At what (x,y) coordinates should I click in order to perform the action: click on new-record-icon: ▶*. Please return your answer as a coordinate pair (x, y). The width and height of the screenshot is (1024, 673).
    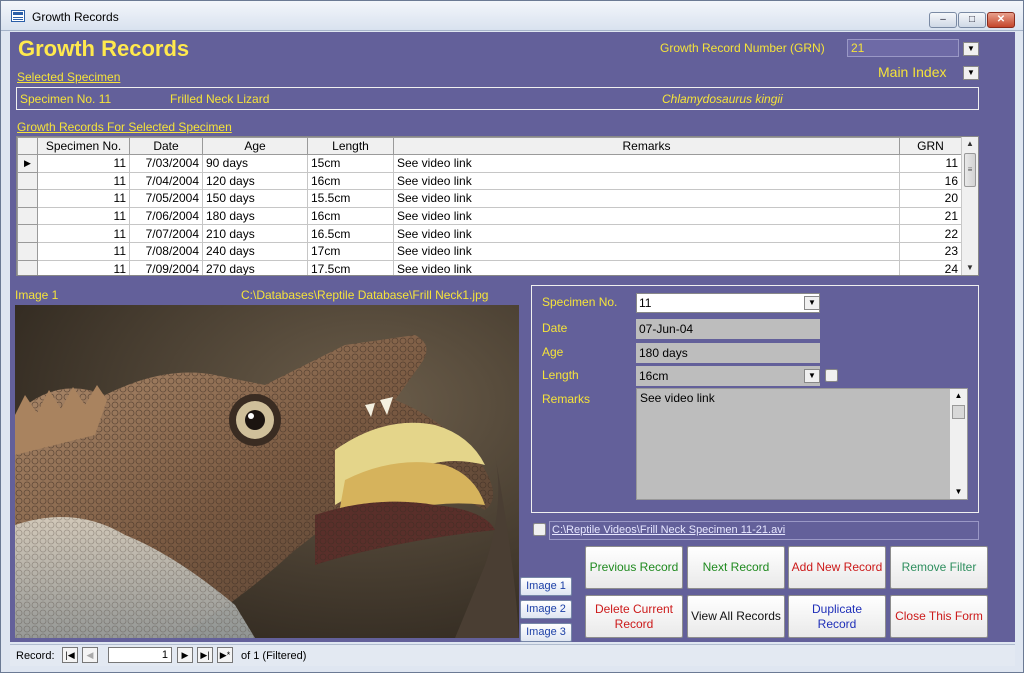
    Looking at the image, I should click on (225, 655).